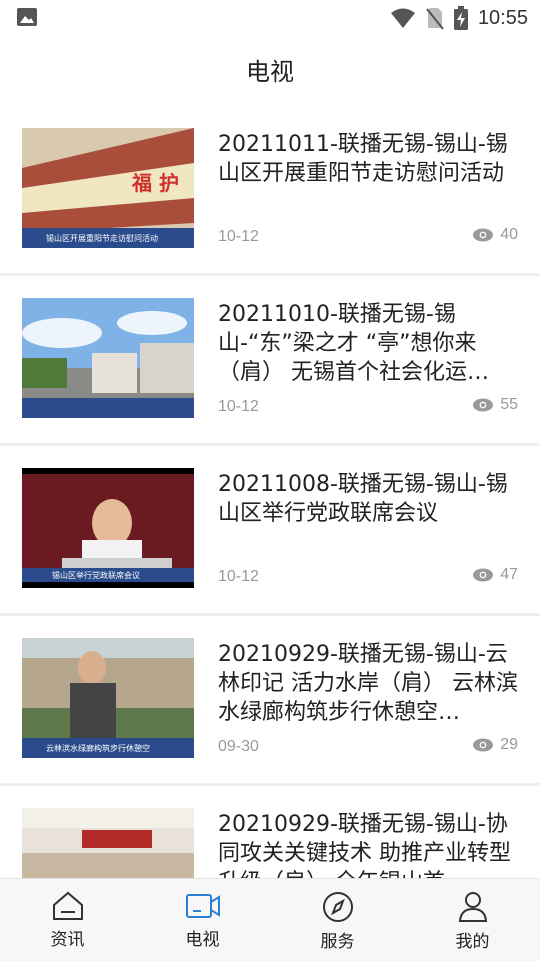 This screenshot has height=961, width=540. Describe the element at coordinates (509, 404) in the screenshot. I see `view-count-value: 55` at that location.